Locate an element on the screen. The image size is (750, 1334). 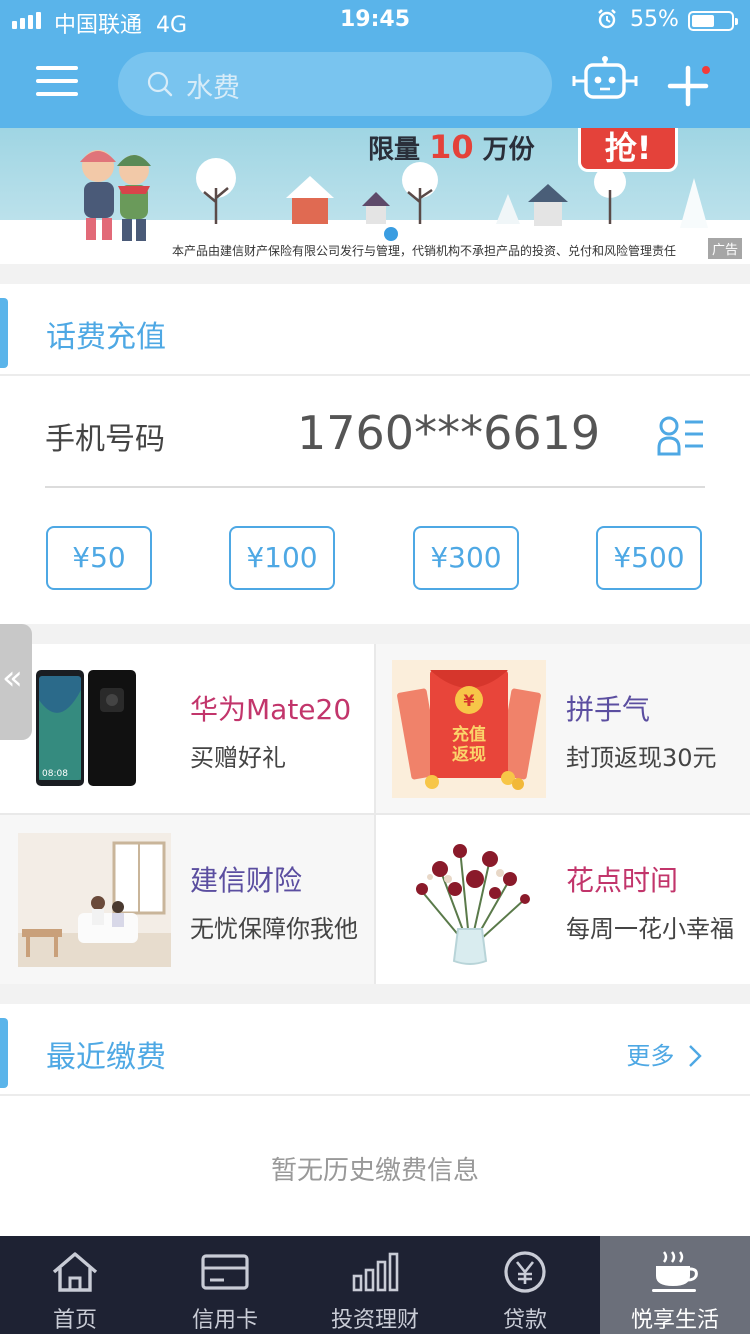
empty-history-text: 暂无历史缴费信息 is located at coordinates (374, 1171).